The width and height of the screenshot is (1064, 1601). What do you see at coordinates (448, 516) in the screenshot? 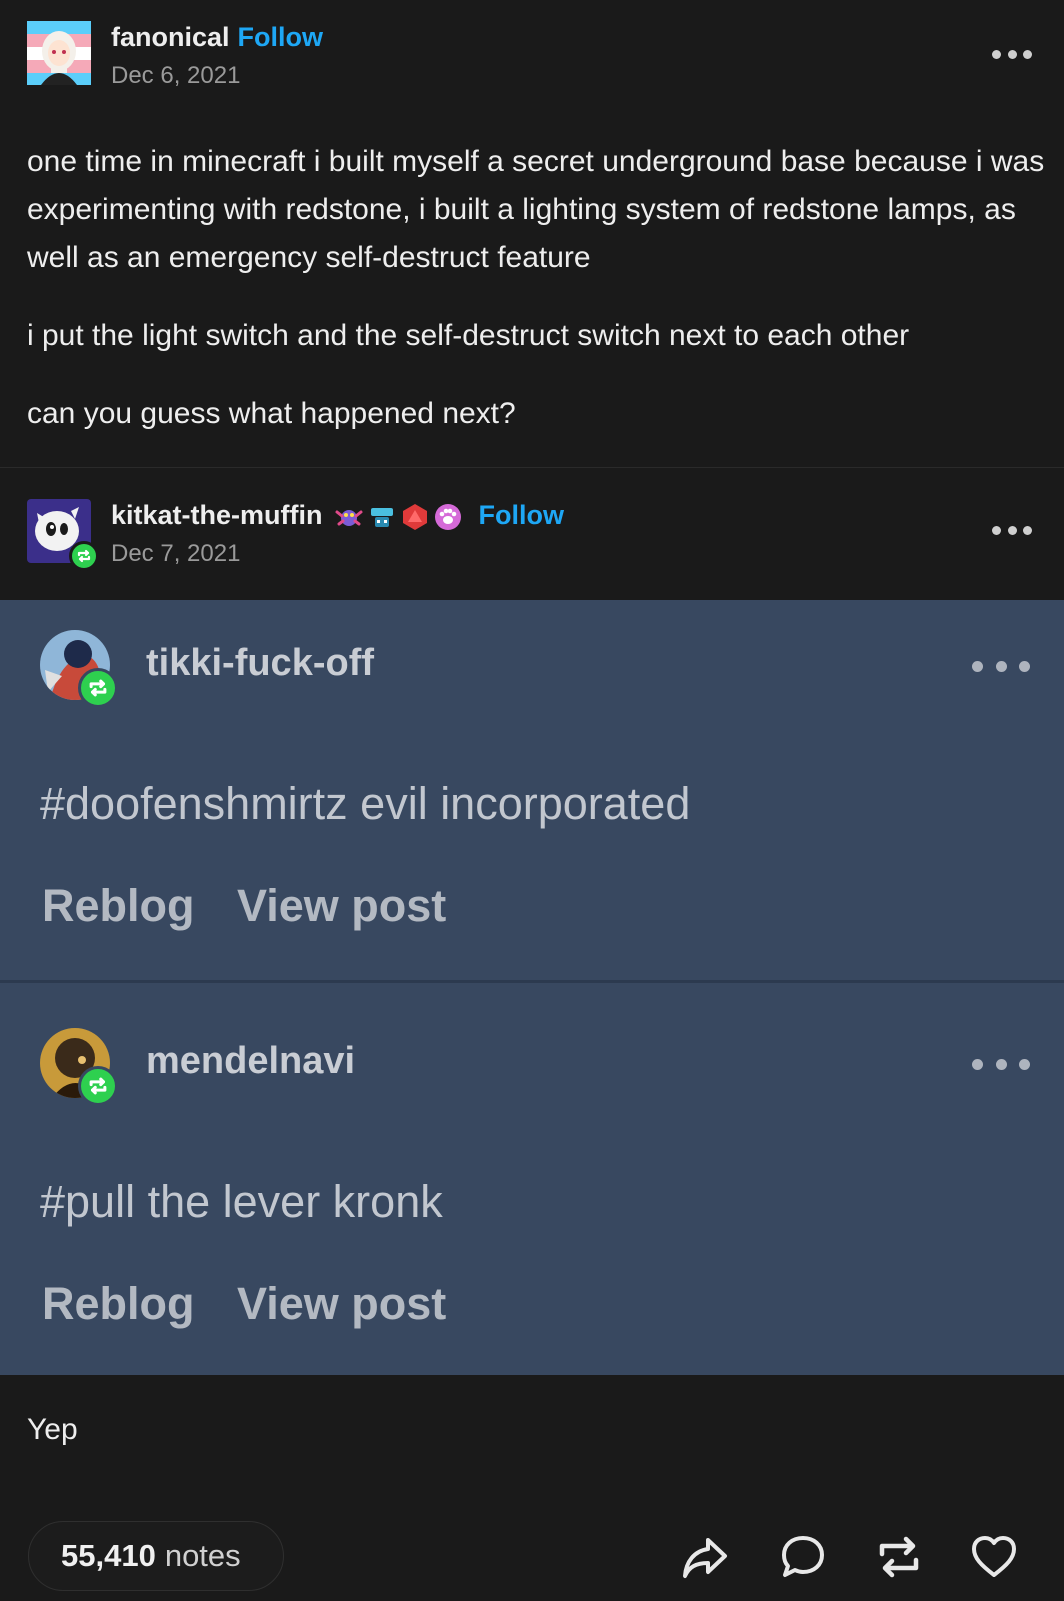
I see `paw-badge-icon` at bounding box center [448, 516].